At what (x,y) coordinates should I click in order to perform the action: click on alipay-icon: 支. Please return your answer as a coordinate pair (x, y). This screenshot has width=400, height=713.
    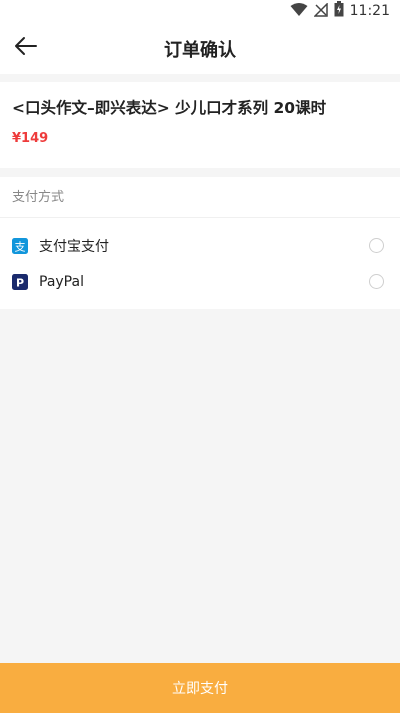
    Looking at the image, I should click on (20, 246).